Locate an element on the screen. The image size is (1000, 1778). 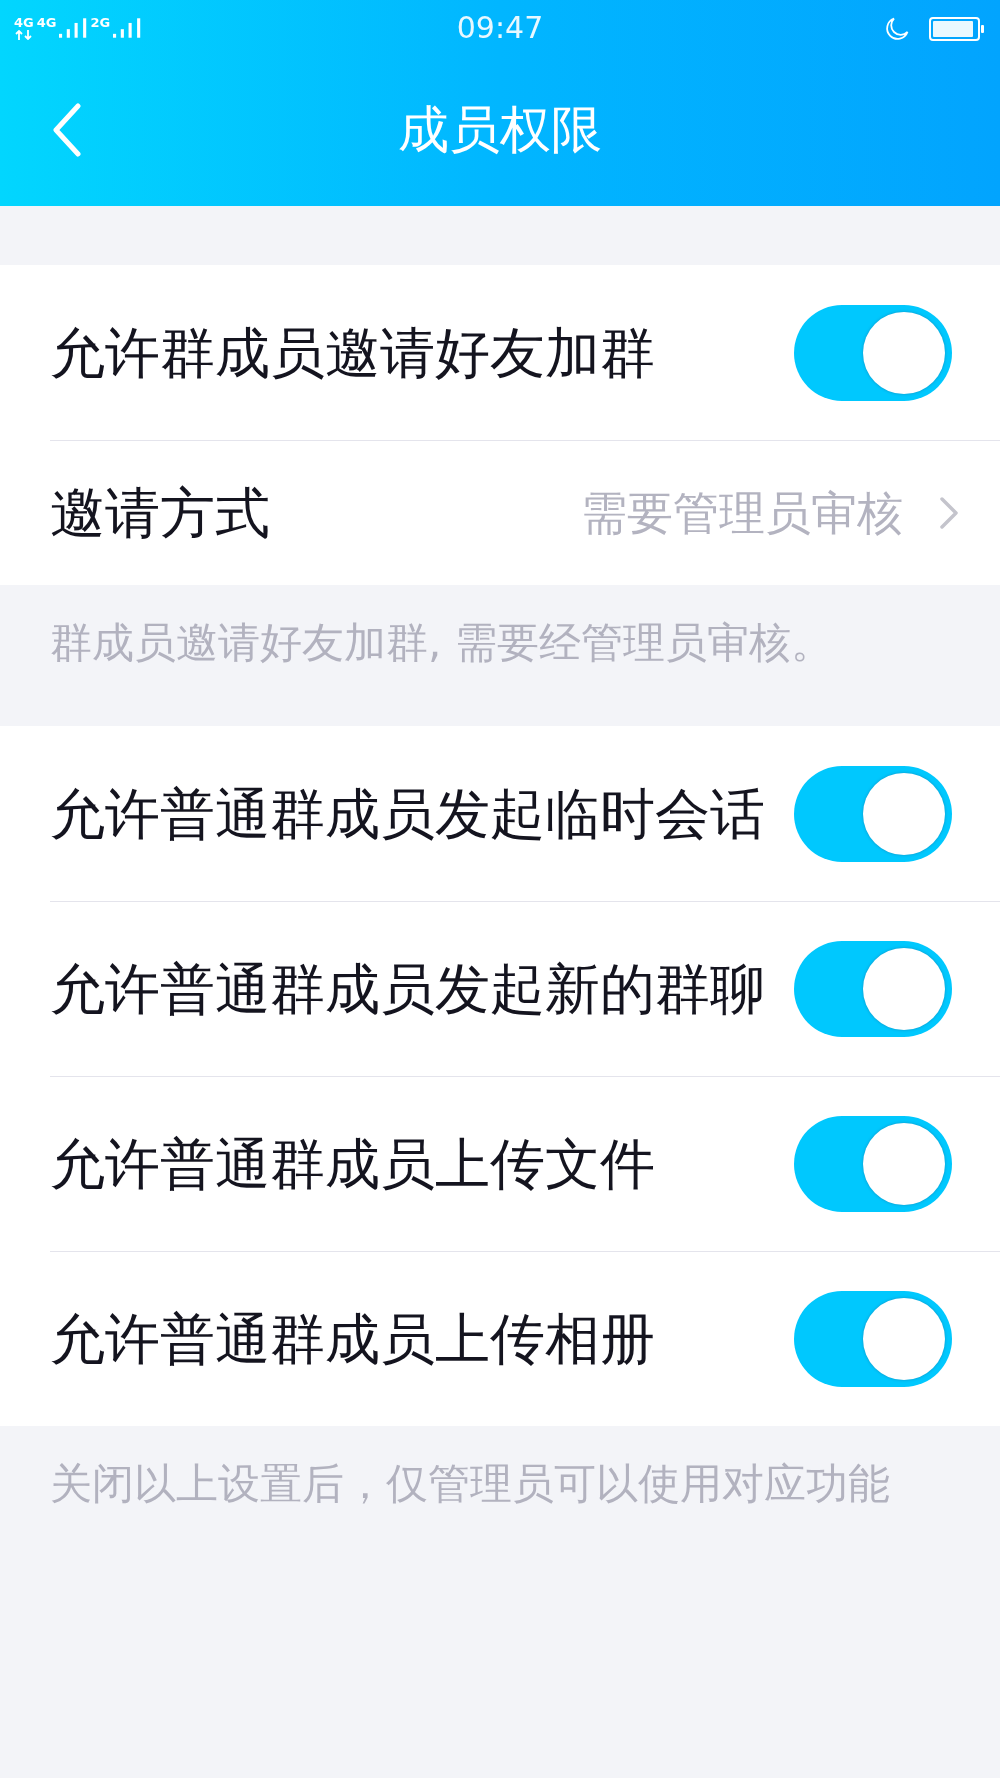
moon-icon is located at coordinates (896, 28).